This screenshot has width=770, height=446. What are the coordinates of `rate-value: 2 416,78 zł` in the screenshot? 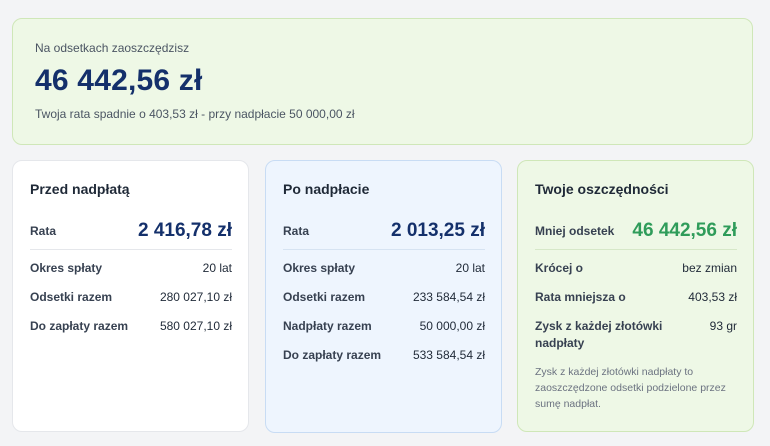 It's located at (184, 230).